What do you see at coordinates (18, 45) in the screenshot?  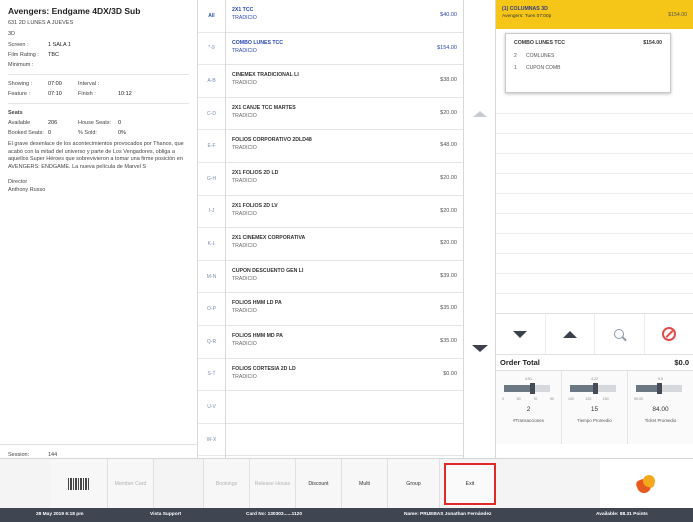 I see `screen-label: Screen :` at bounding box center [18, 45].